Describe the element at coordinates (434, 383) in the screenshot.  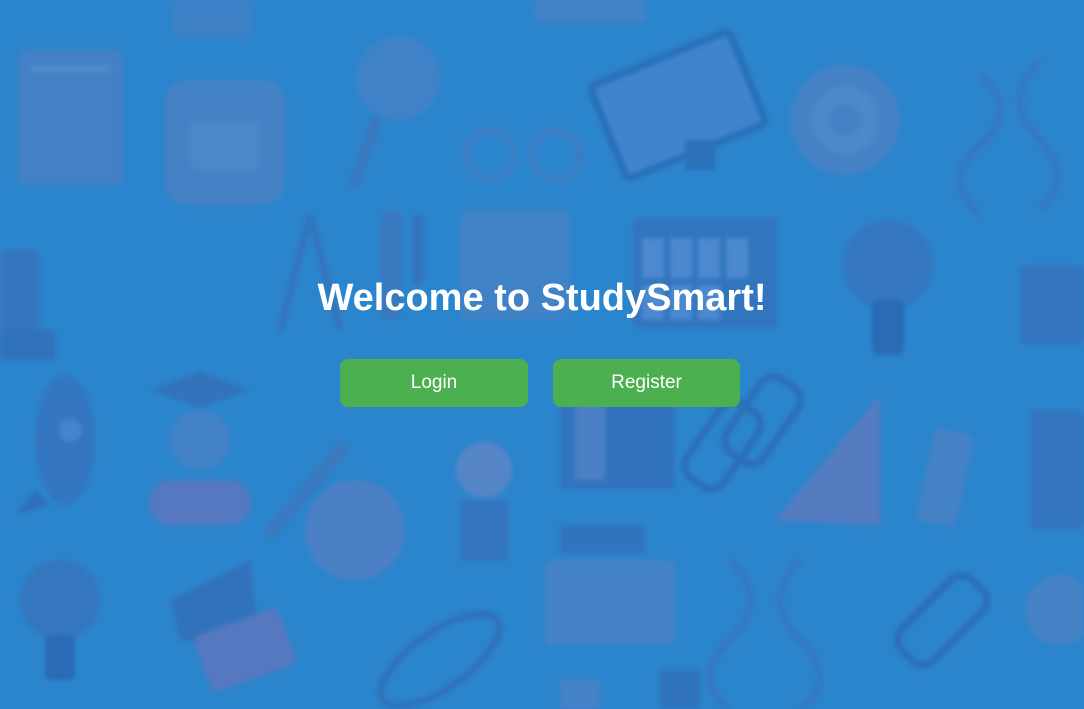
I see `login-button: Login` at that location.